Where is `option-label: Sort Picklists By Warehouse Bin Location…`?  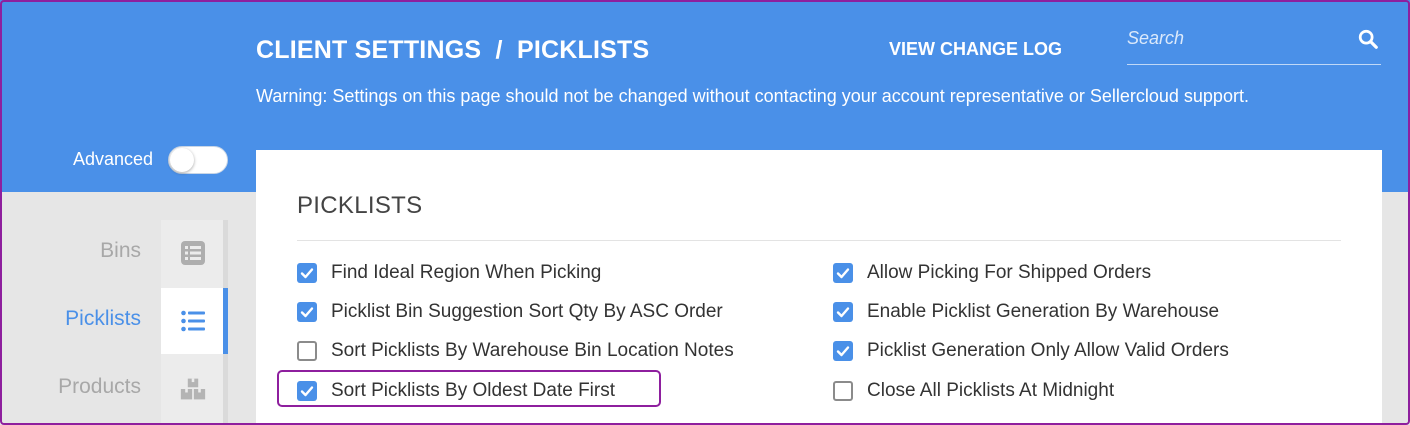 option-label: Sort Picklists By Warehouse Bin Location… is located at coordinates (532, 350).